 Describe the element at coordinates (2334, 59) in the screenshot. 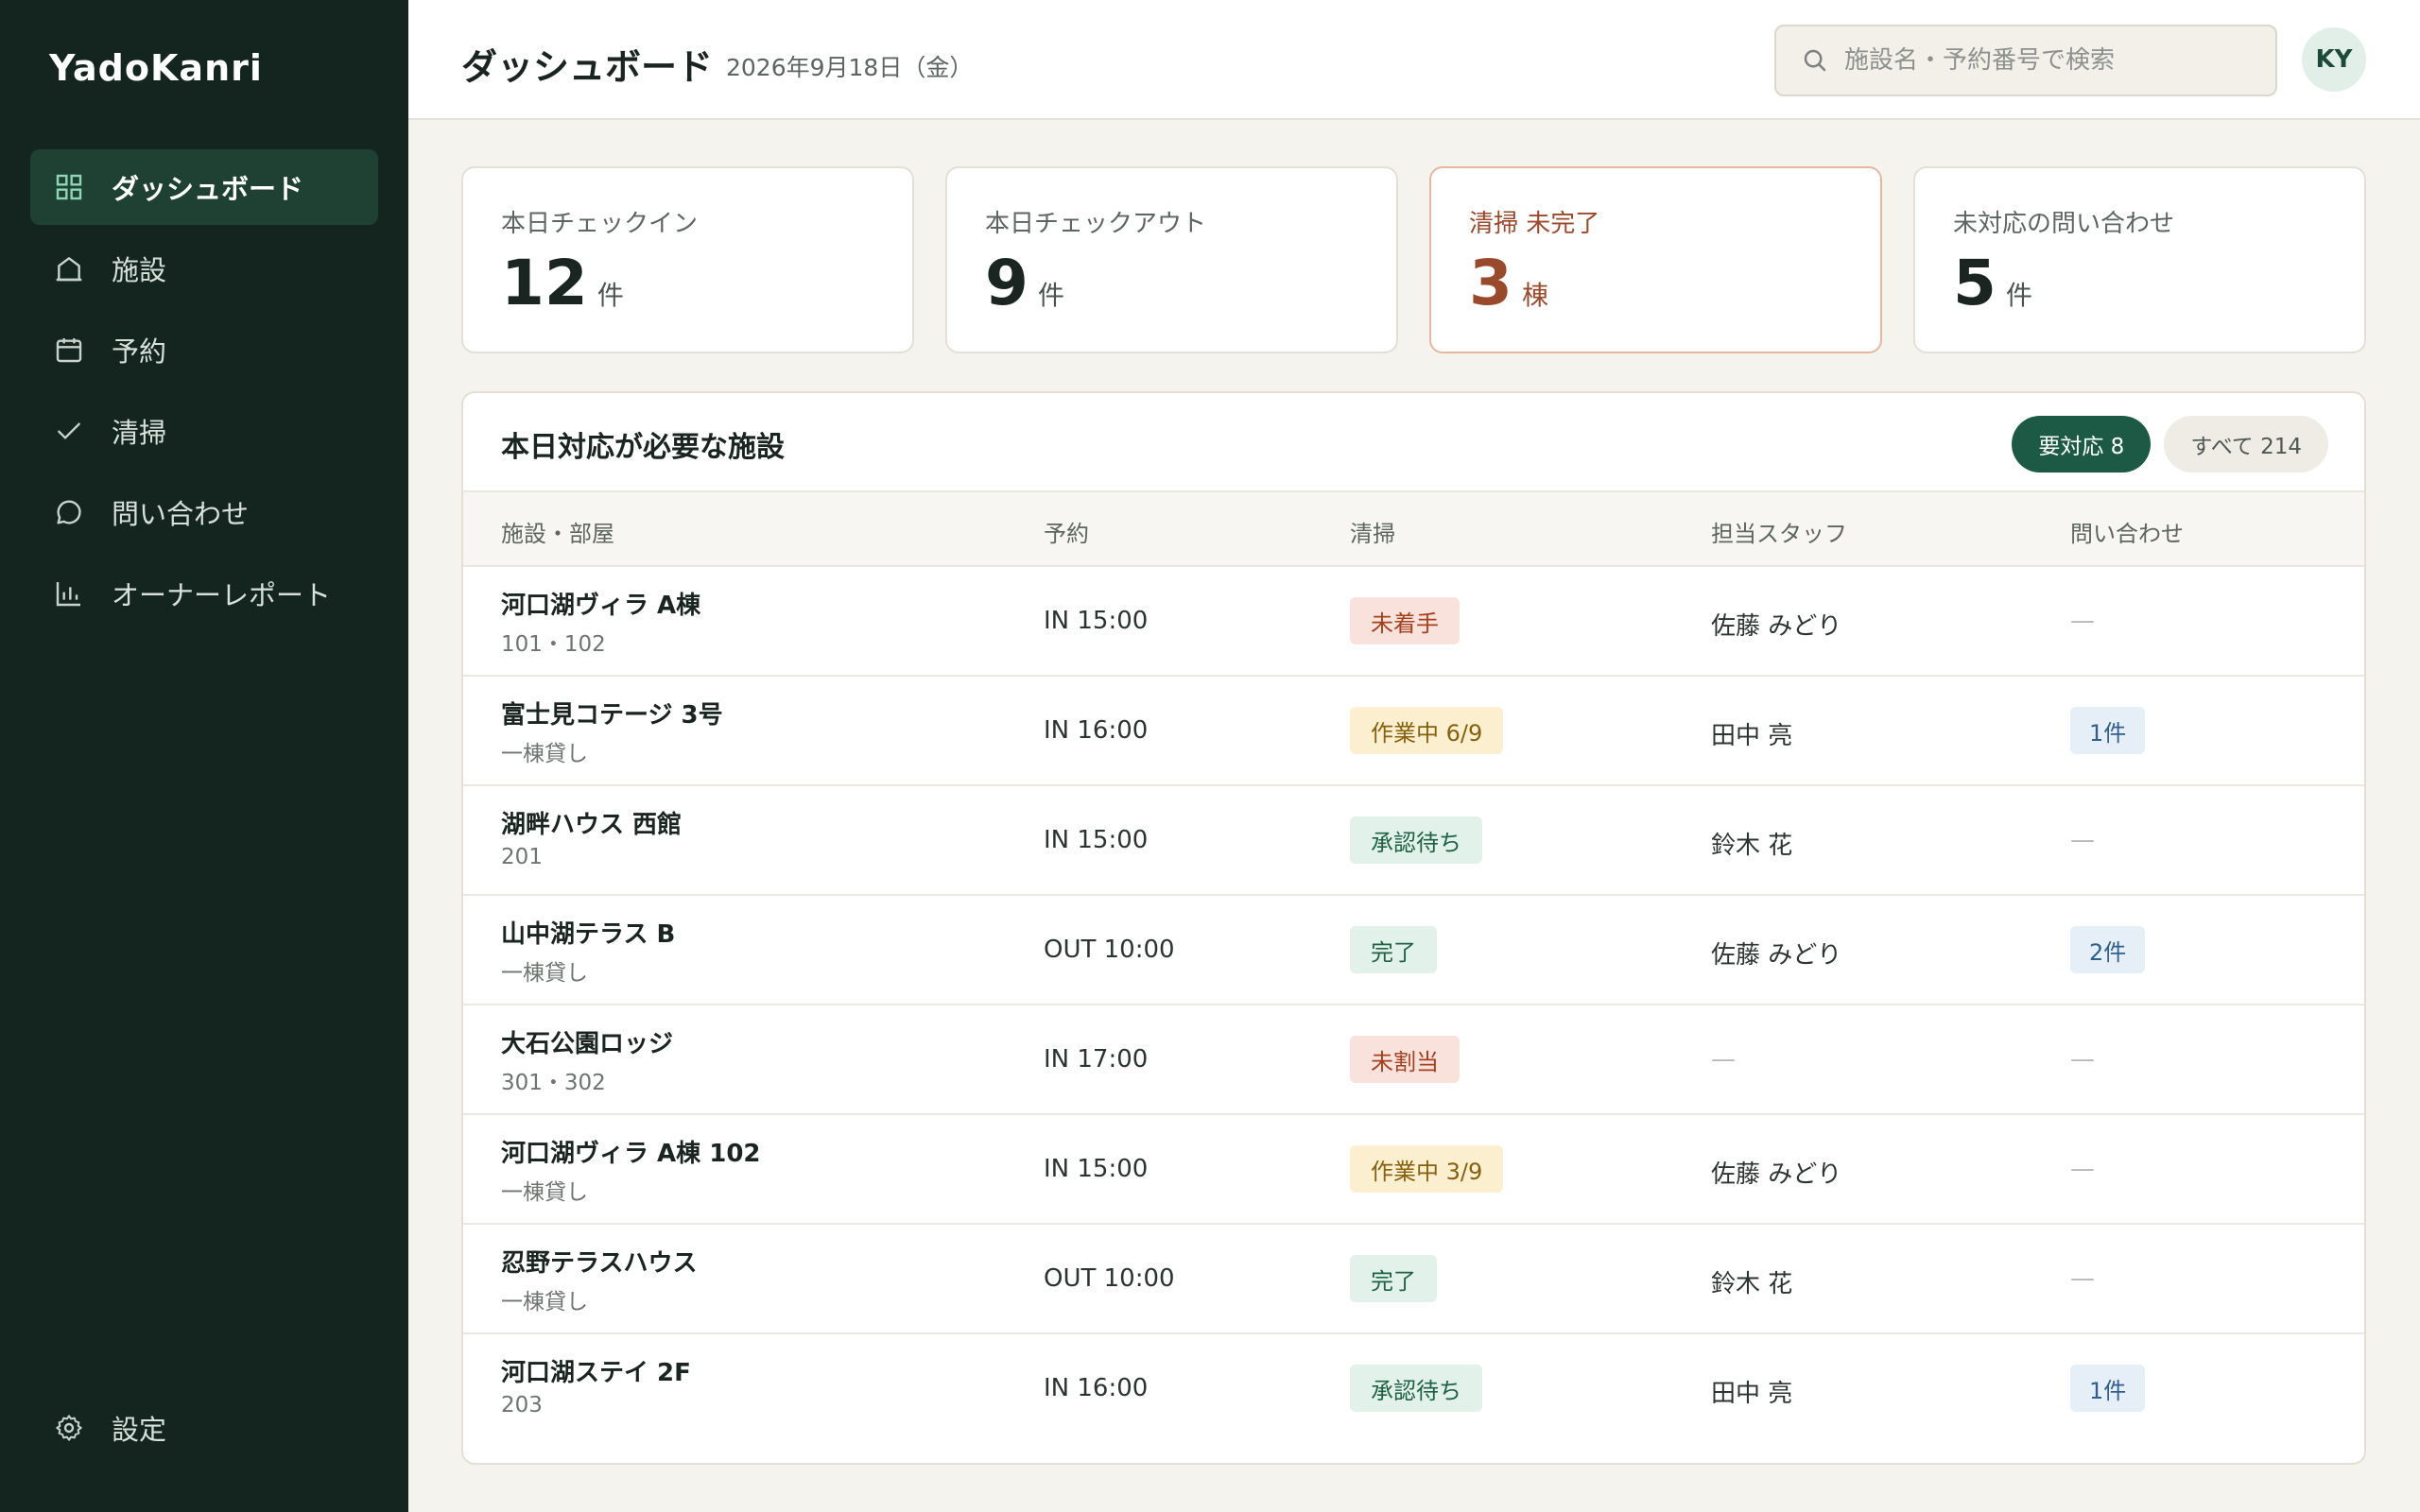

I see `user-avatar: KY` at that location.